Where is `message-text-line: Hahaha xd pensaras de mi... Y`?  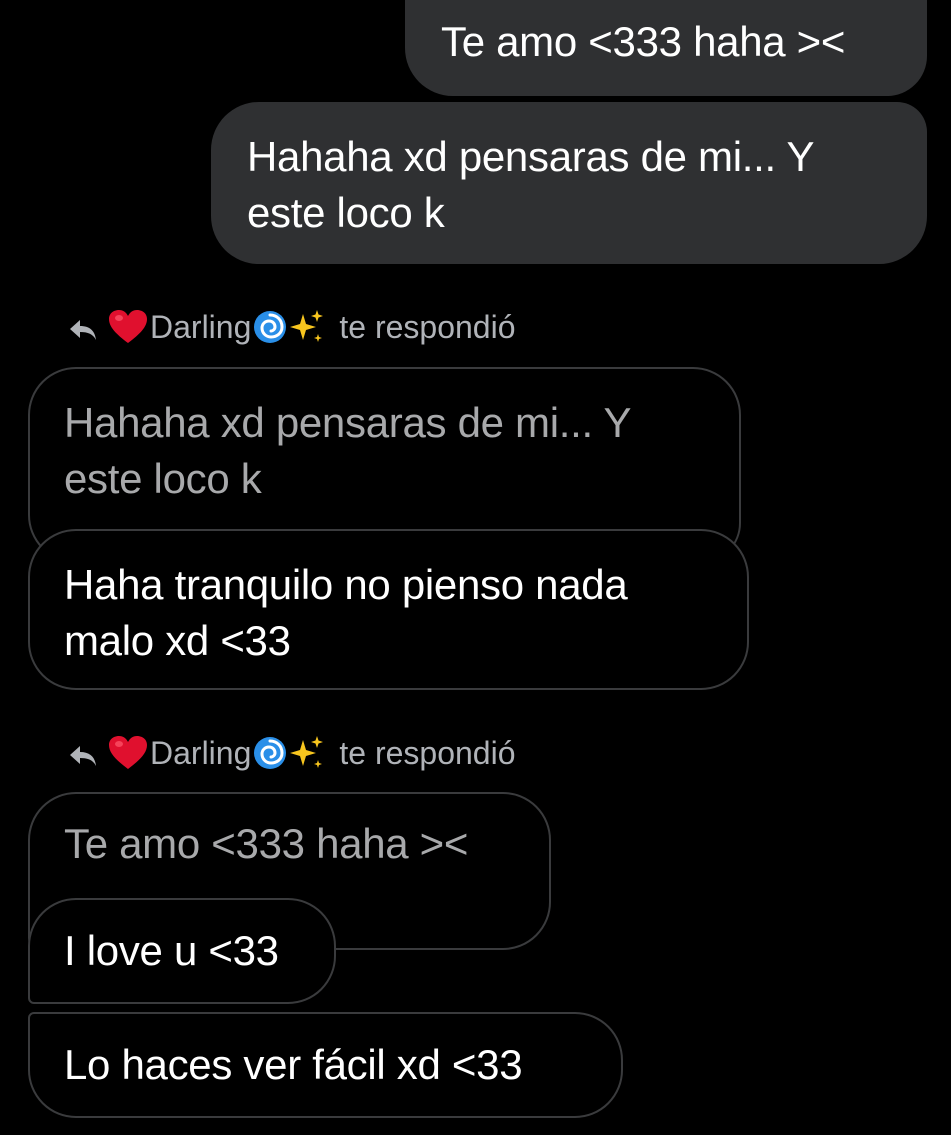
message-text-line: Hahaha xd pensaras de mi... Y is located at coordinates (531, 156).